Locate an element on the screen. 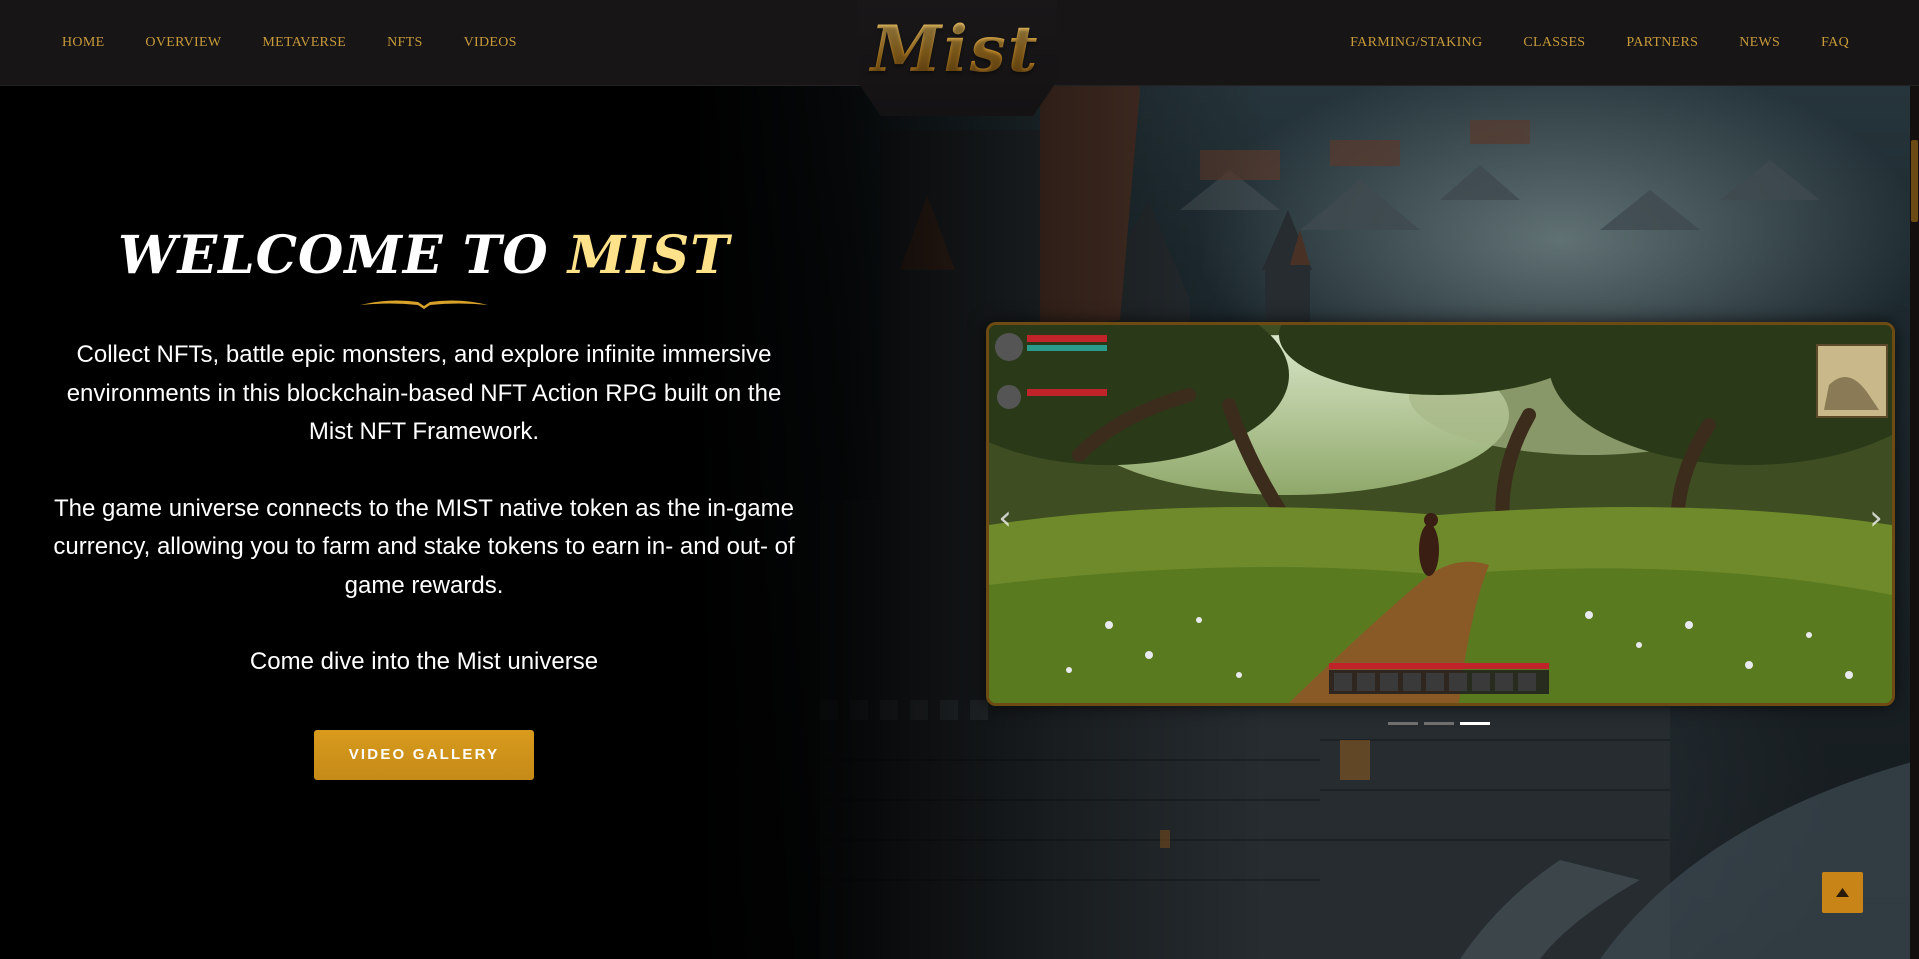 The height and width of the screenshot is (959, 1919). hero-title-prefix: WELCOME TO is located at coordinates (343, 255).